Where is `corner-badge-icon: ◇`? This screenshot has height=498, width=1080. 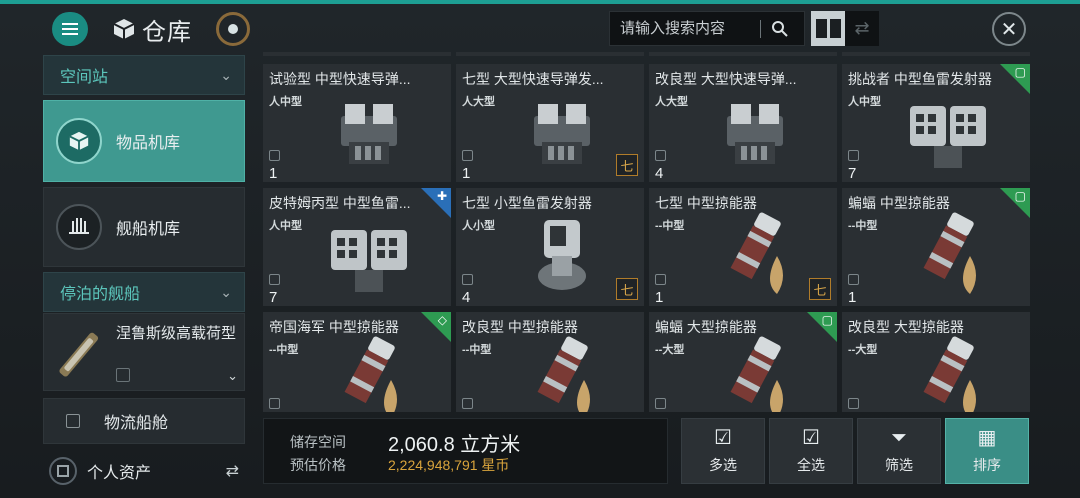
corner-badge-icon: ◇ is located at coordinates (442, 320).